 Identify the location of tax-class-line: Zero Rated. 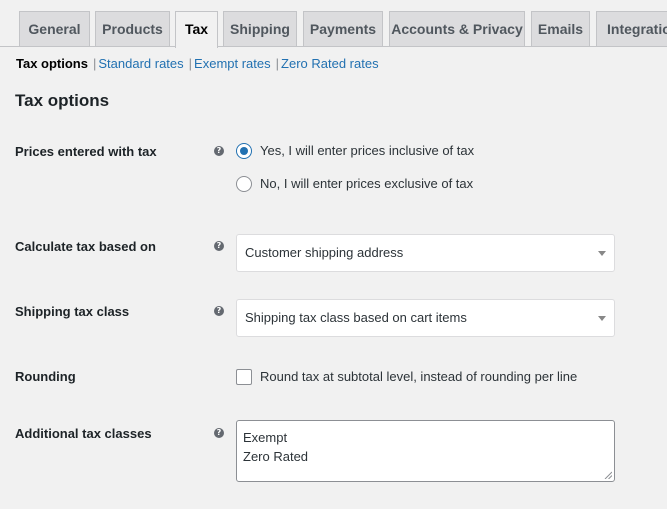
(276, 456).